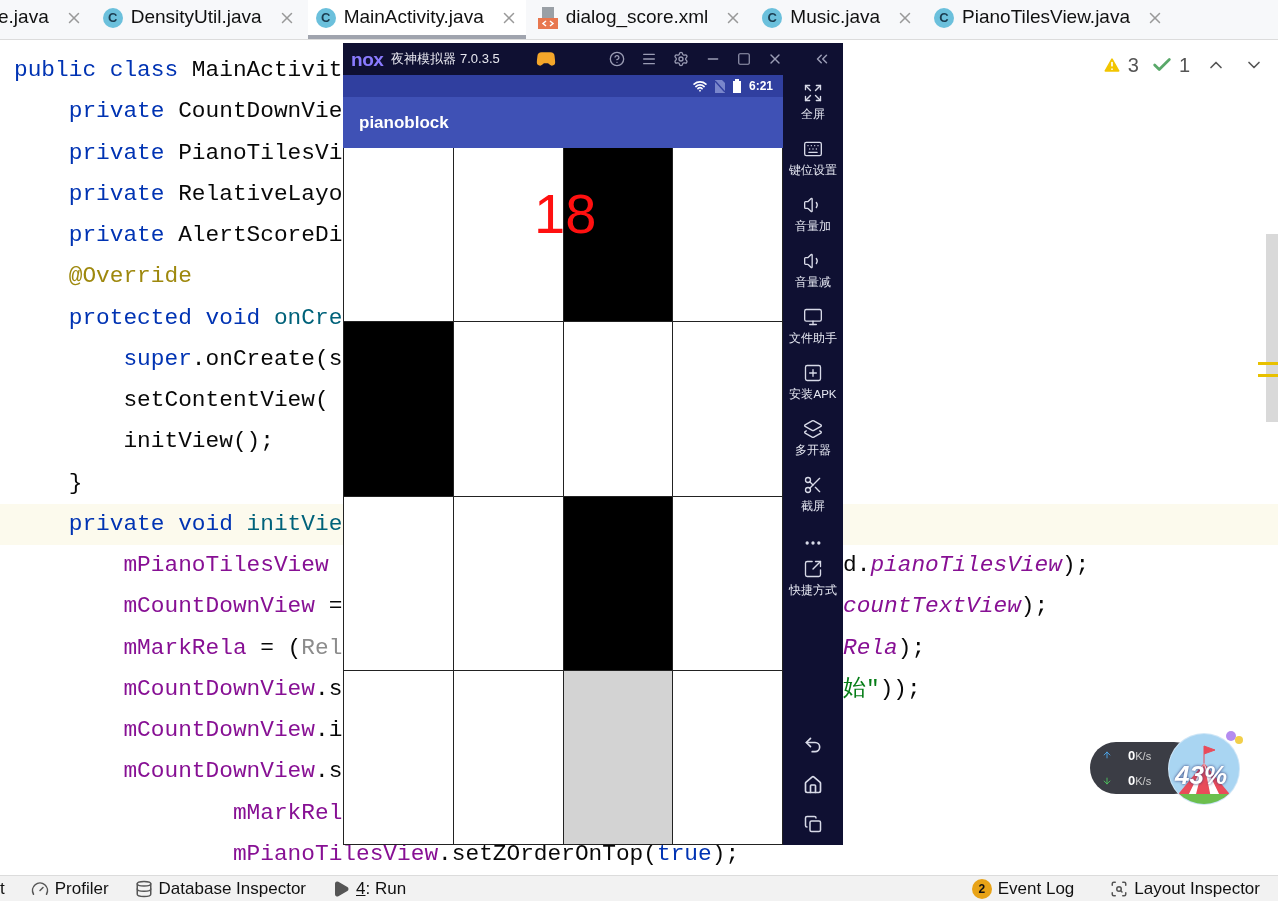 This screenshot has width=1278, height=901. Describe the element at coordinates (129, 276) in the screenshot. I see `code-line: @Override` at that location.